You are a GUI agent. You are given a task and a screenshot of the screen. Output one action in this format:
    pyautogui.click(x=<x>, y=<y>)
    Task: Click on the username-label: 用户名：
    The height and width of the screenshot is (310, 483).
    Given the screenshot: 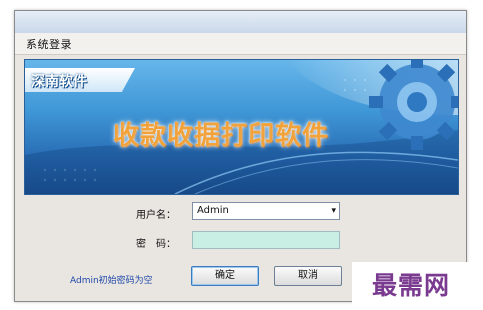 What is the action you would take?
    pyautogui.click(x=156, y=215)
    